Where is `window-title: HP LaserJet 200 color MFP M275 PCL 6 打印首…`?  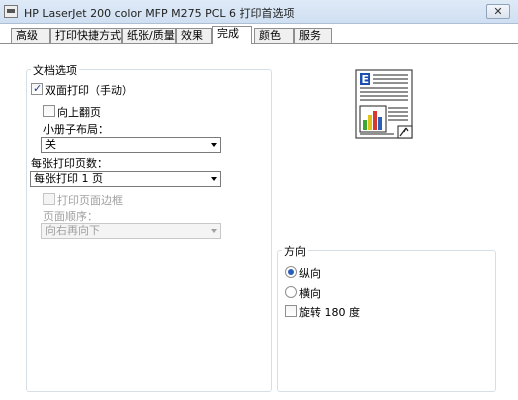 window-title: HP LaserJet 200 color MFP M275 PCL 6 打印首… is located at coordinates (159, 13).